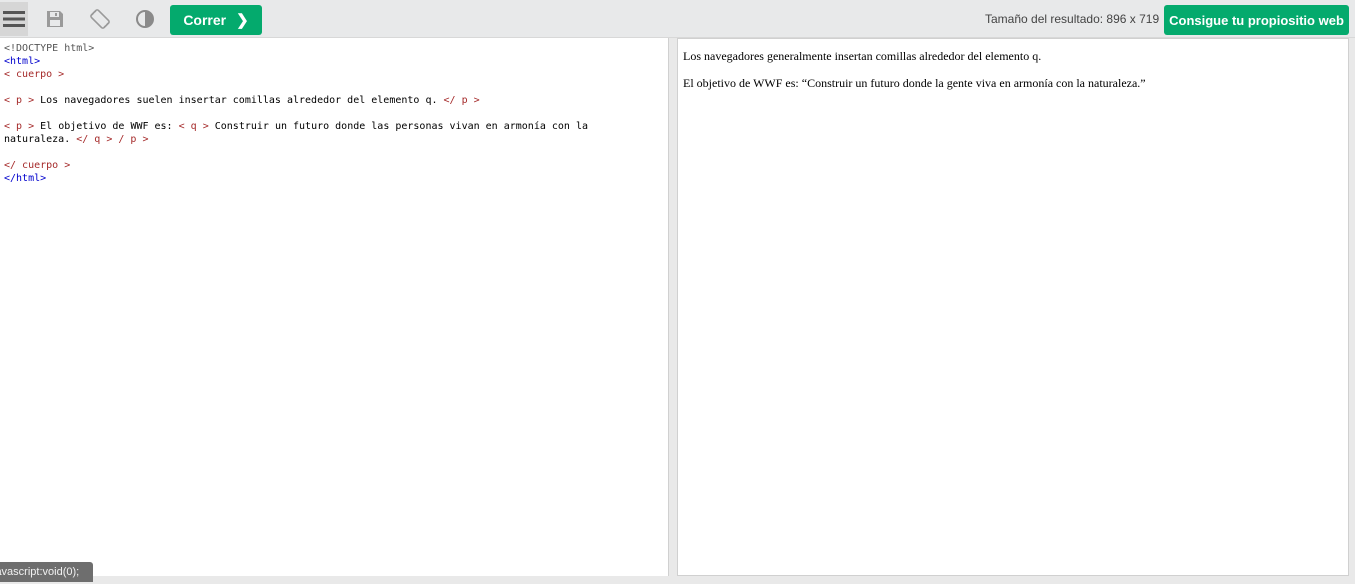  I want to click on theme-toggle-button, so click(145, 19).